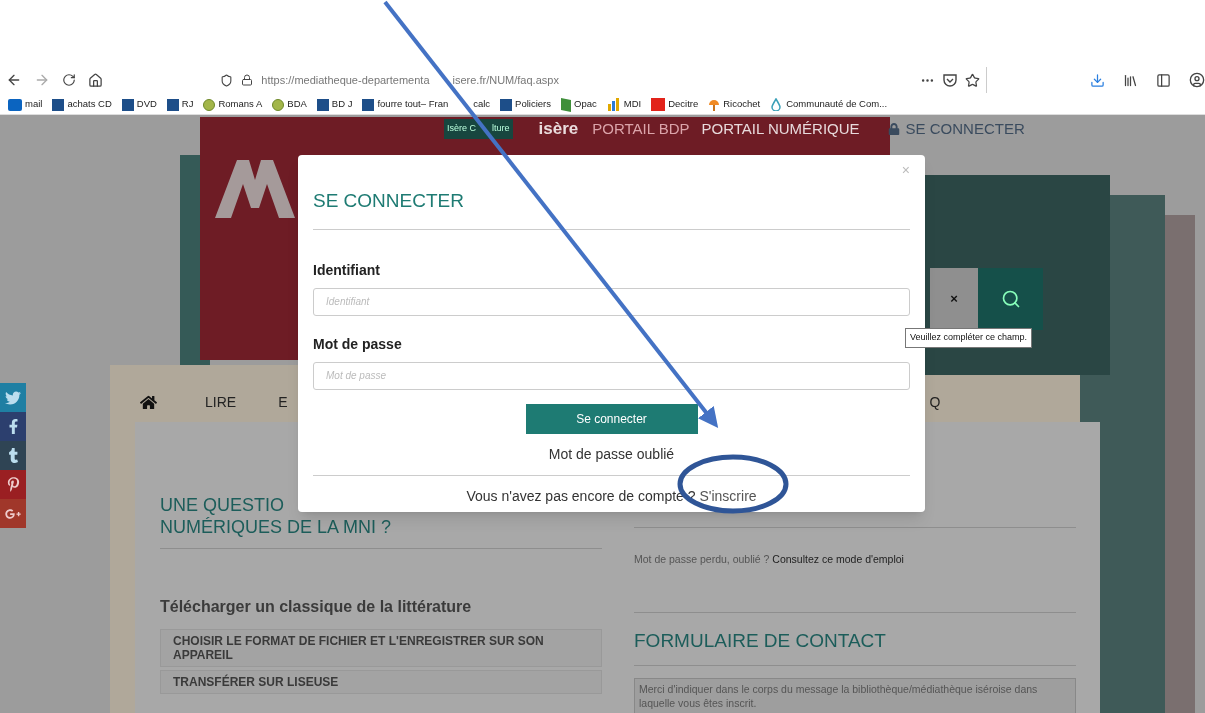  I want to click on clear-button: ×, so click(954, 299).